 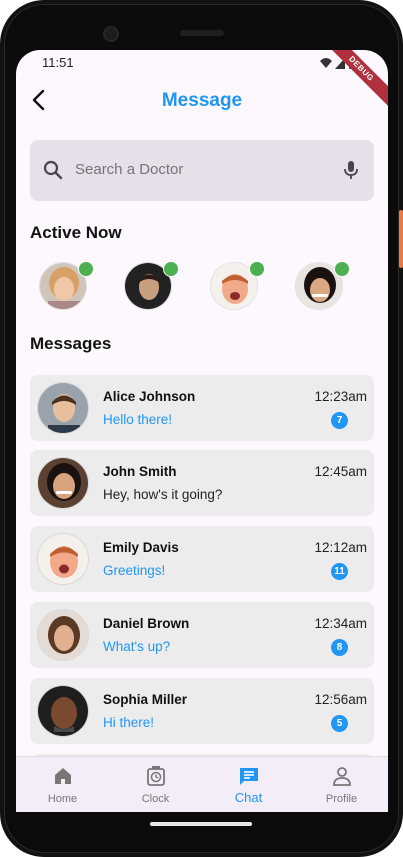 I want to click on nav-chat: Chat, so click(x=248, y=784).